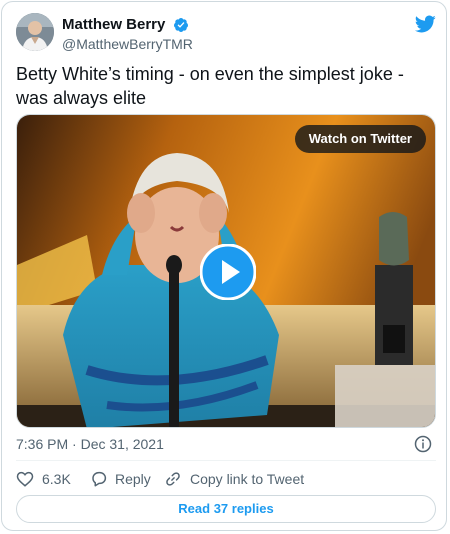  I want to click on play-icon, so click(228, 272).